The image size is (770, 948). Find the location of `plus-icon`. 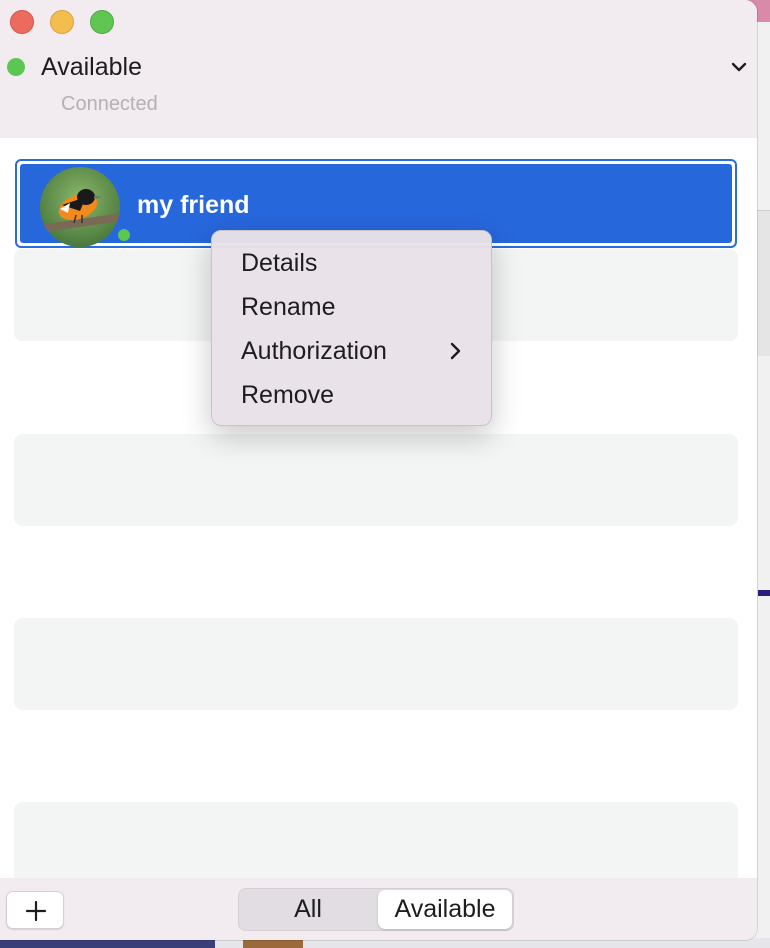

plus-icon is located at coordinates (36, 911).